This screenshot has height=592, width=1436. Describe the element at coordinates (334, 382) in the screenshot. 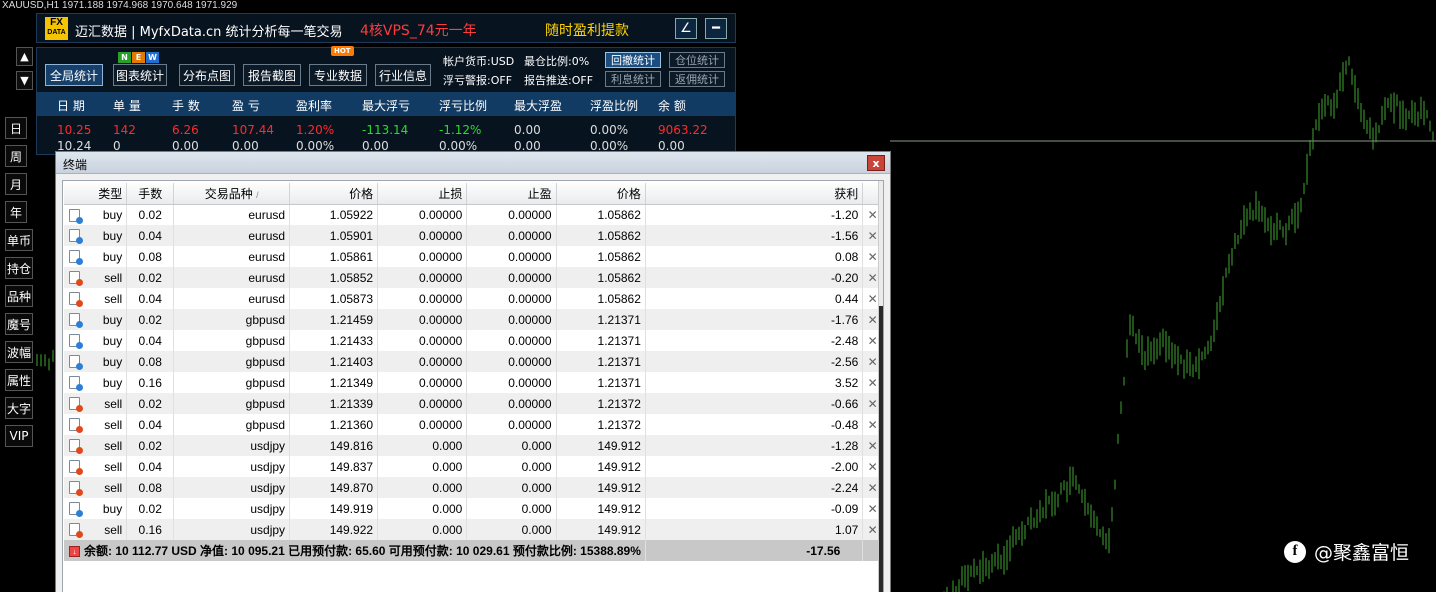

I see `order-open: 1.21349` at that location.